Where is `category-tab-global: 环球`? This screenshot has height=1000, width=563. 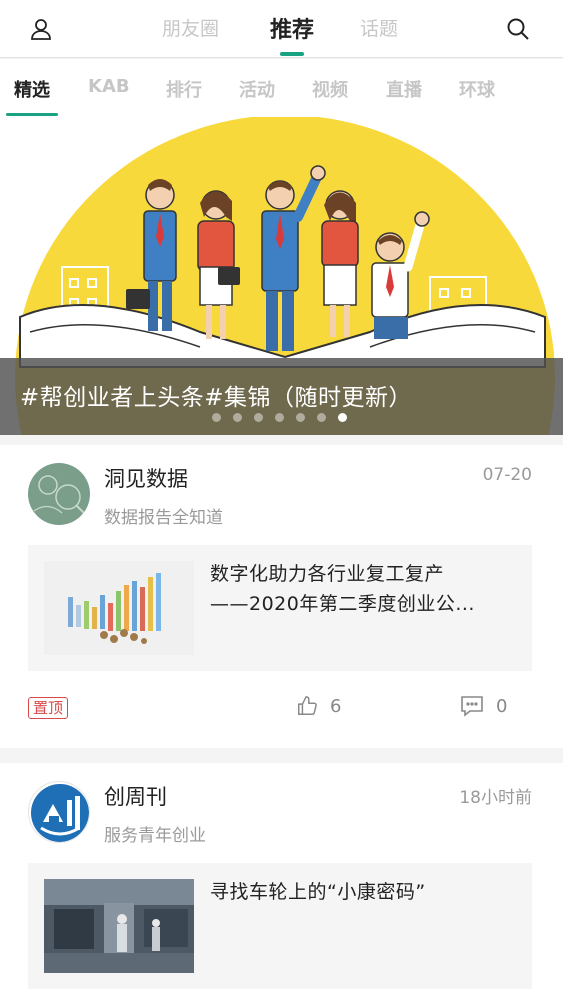 category-tab-global: 环球 is located at coordinates (477, 89).